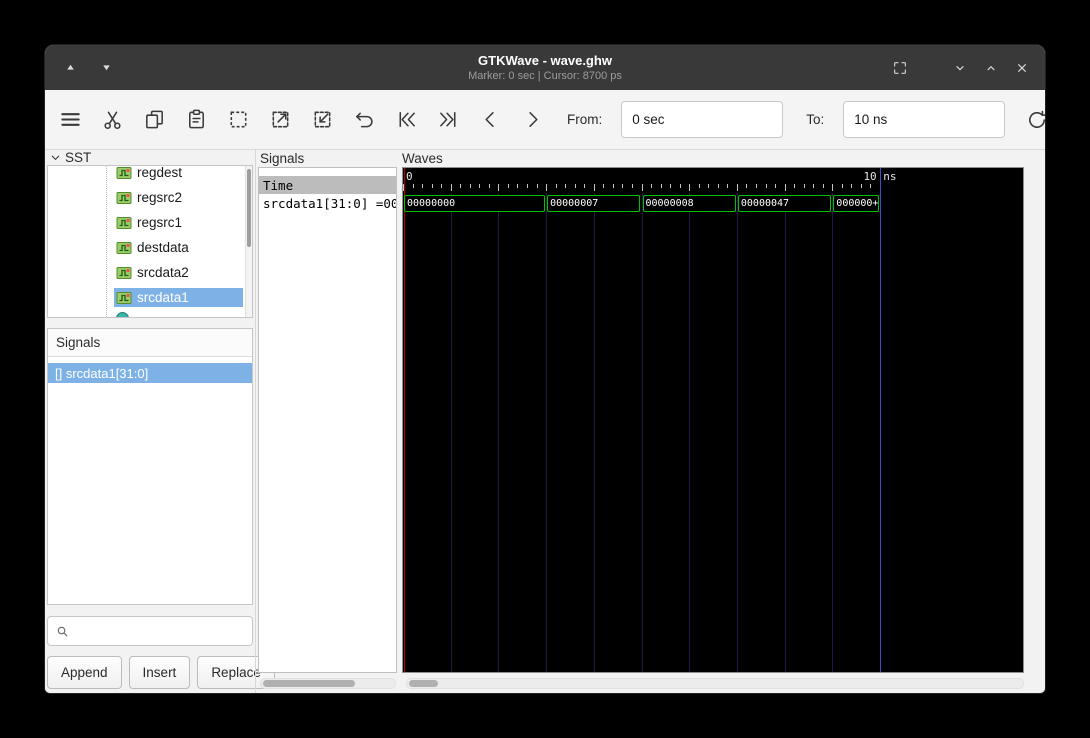 The image size is (1090, 738). What do you see at coordinates (163, 247) in the screenshot?
I see `tree-item-label: destdata` at bounding box center [163, 247].